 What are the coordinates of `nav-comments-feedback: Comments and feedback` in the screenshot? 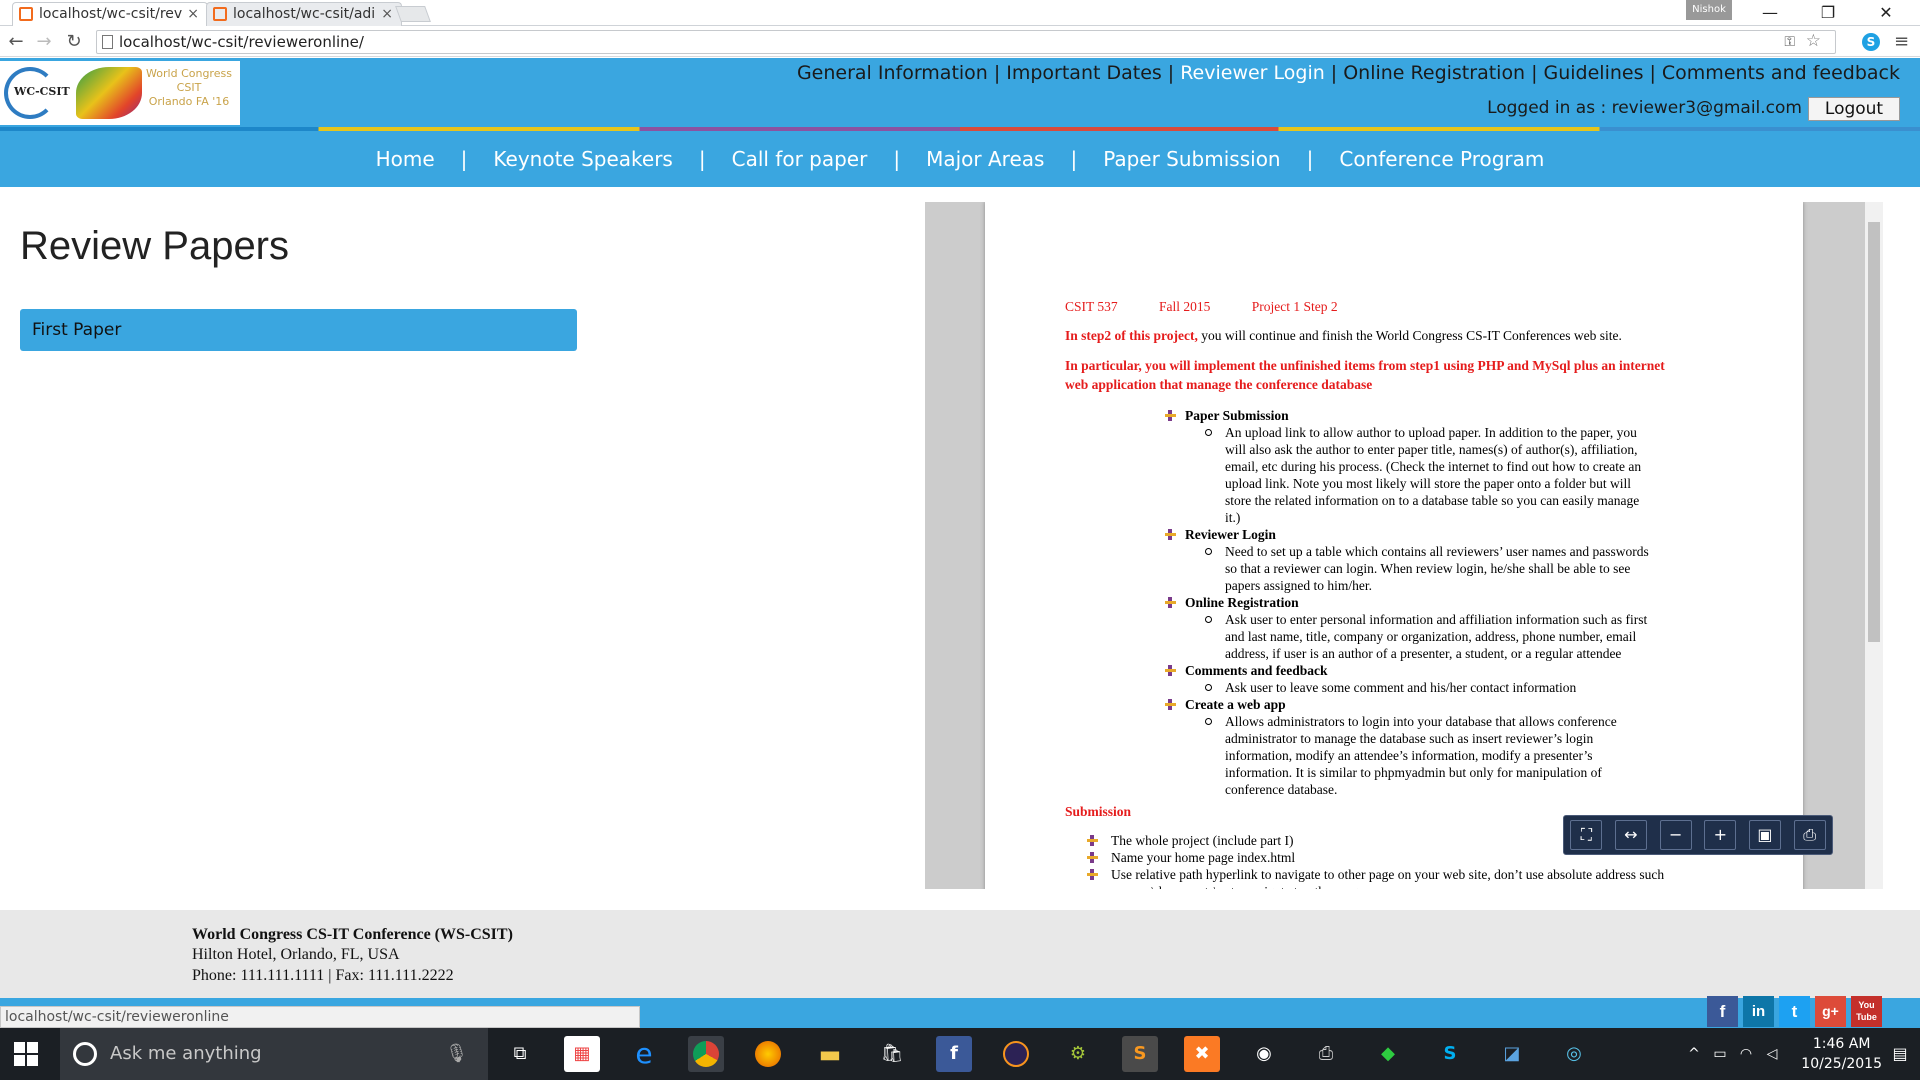 It's located at (1781, 73).